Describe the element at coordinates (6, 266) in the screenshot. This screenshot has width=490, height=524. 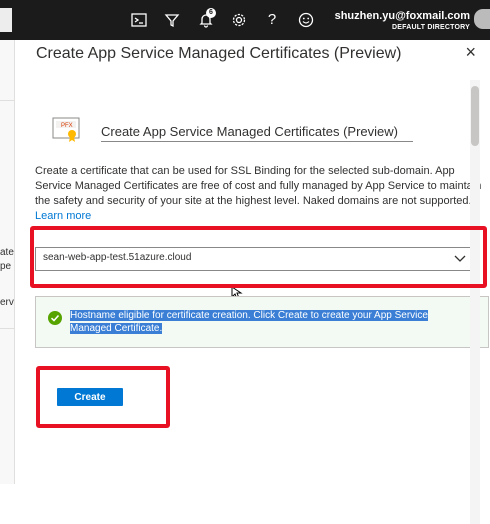
I see `background-text: pe` at that location.